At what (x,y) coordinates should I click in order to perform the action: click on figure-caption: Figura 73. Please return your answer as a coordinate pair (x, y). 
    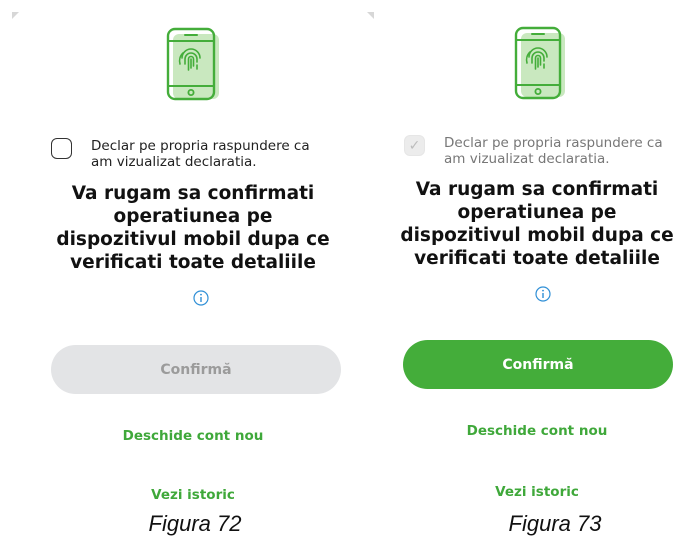
    Looking at the image, I should click on (555, 523).